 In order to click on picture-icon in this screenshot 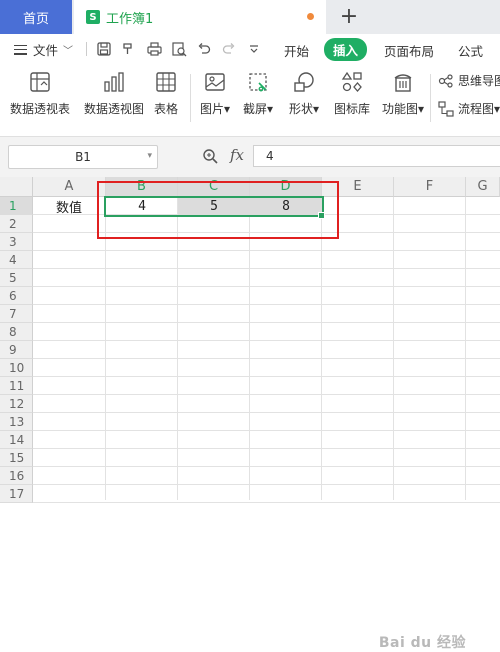, I will do `click(215, 82)`.